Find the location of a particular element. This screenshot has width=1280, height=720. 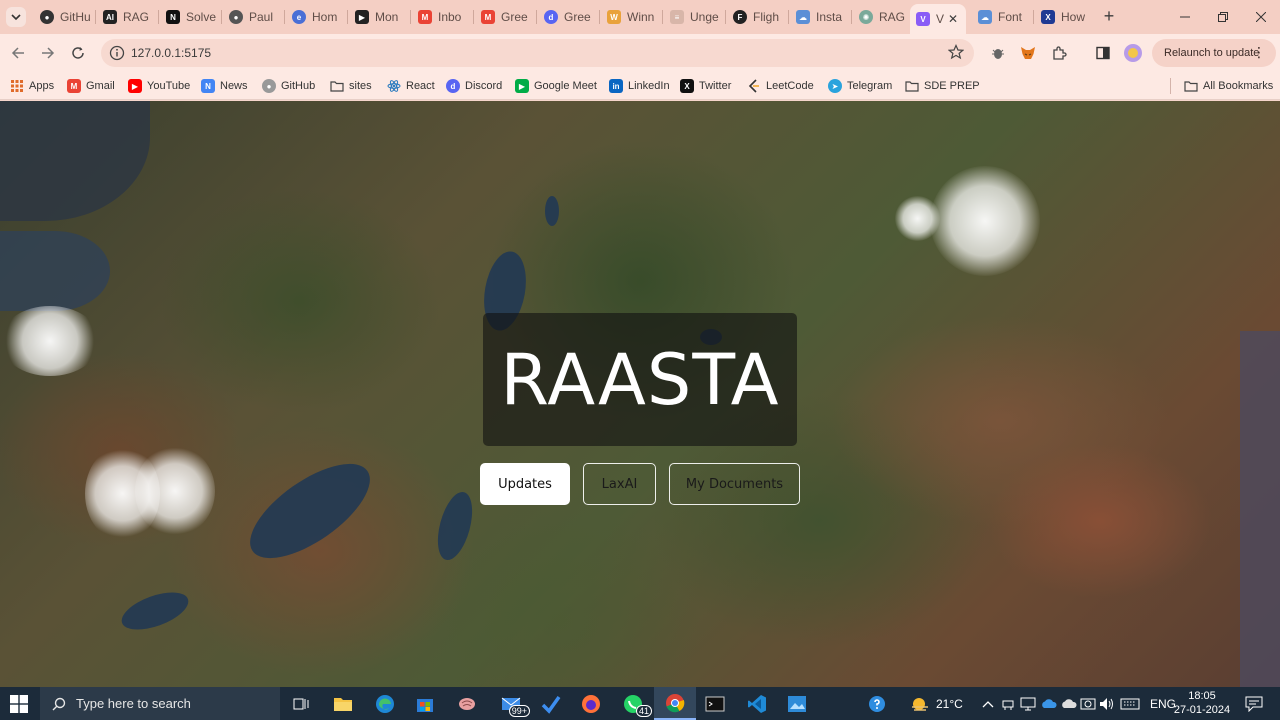

system-clock: 18:05 27-01-2024 is located at coordinates (1202, 703).